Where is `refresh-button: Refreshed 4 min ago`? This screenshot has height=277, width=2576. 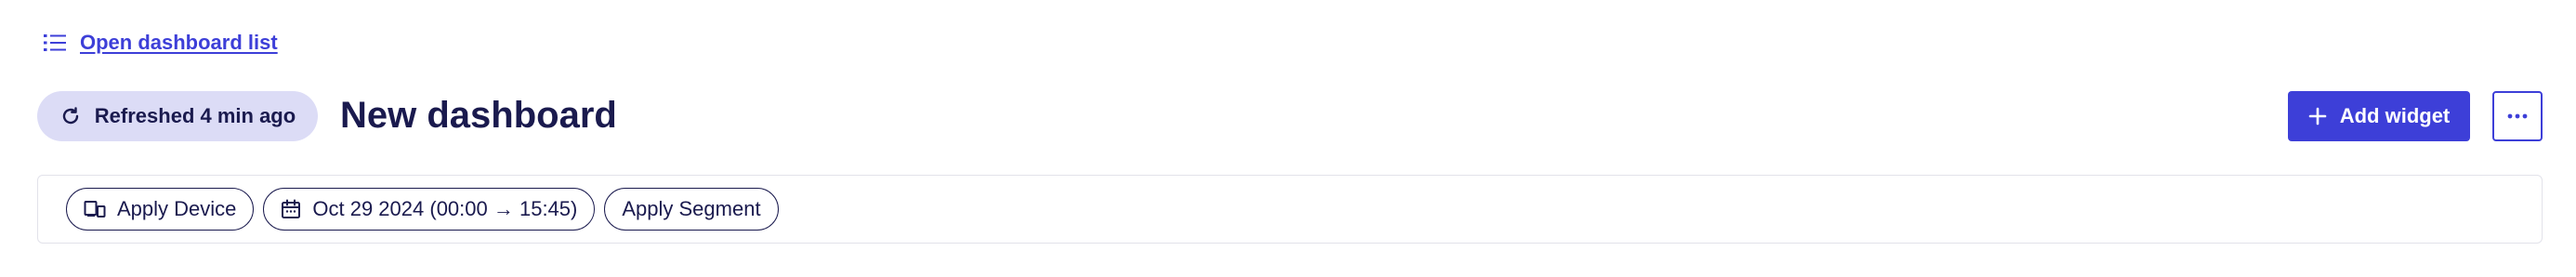 refresh-button: Refreshed 4 min ago is located at coordinates (177, 116).